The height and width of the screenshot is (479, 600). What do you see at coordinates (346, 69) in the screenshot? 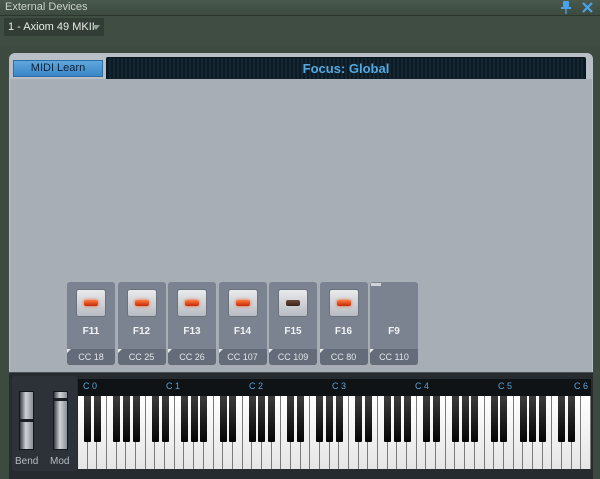
I see `focus-display: Focus: Global` at bounding box center [346, 69].